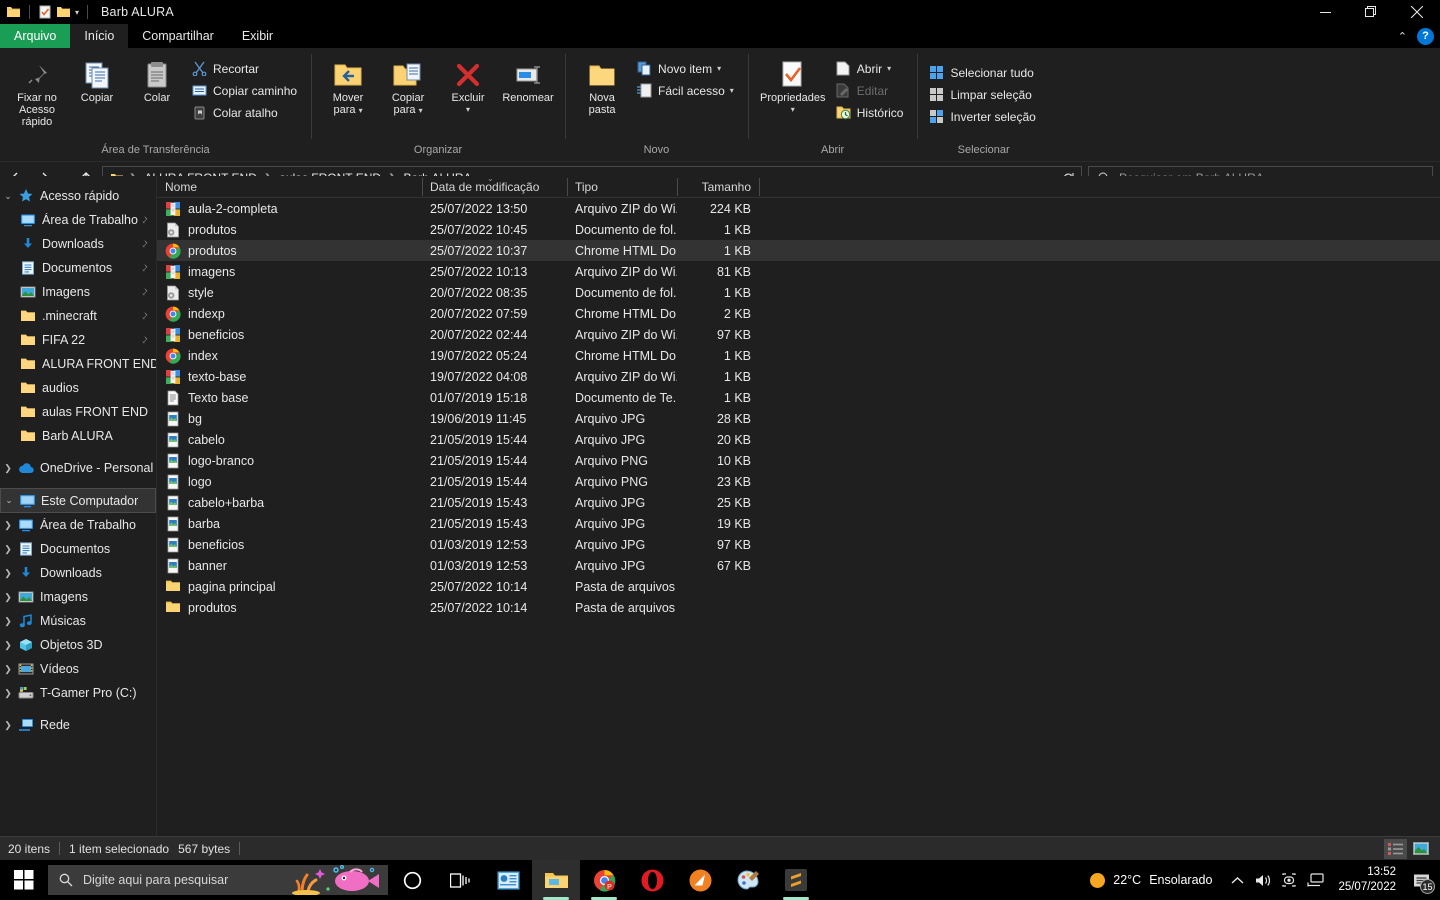 This screenshot has height=900, width=1440. What do you see at coordinates (348, 87) in the screenshot?
I see `move-to-button: Mover para ▾` at bounding box center [348, 87].